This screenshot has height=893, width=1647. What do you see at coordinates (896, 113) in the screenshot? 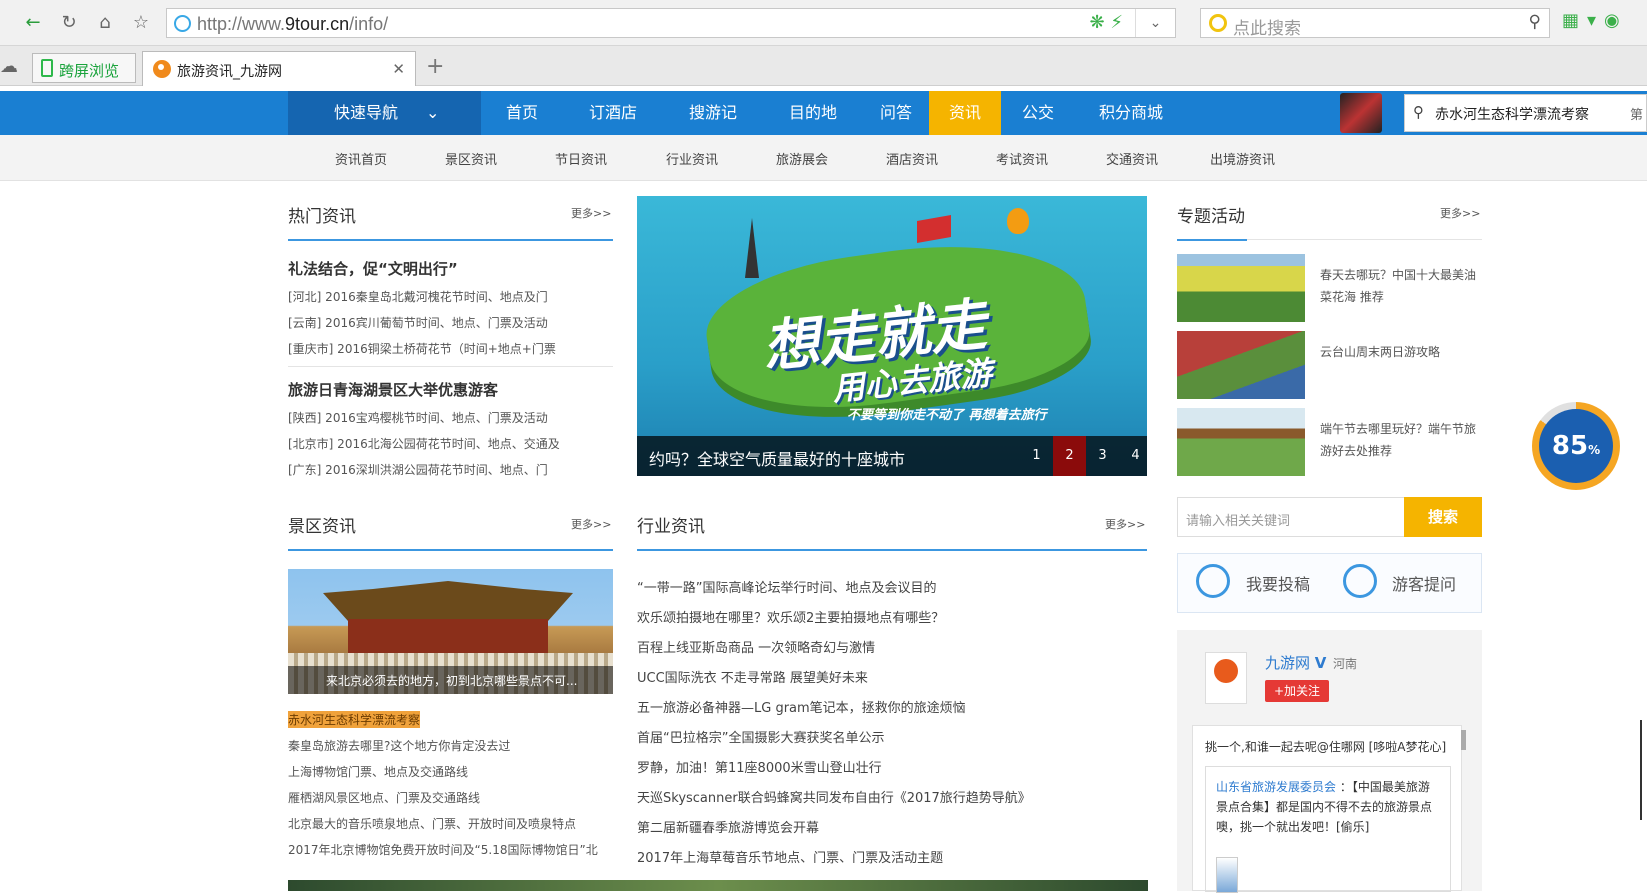
I see `nav-qa: 问答` at bounding box center [896, 113].